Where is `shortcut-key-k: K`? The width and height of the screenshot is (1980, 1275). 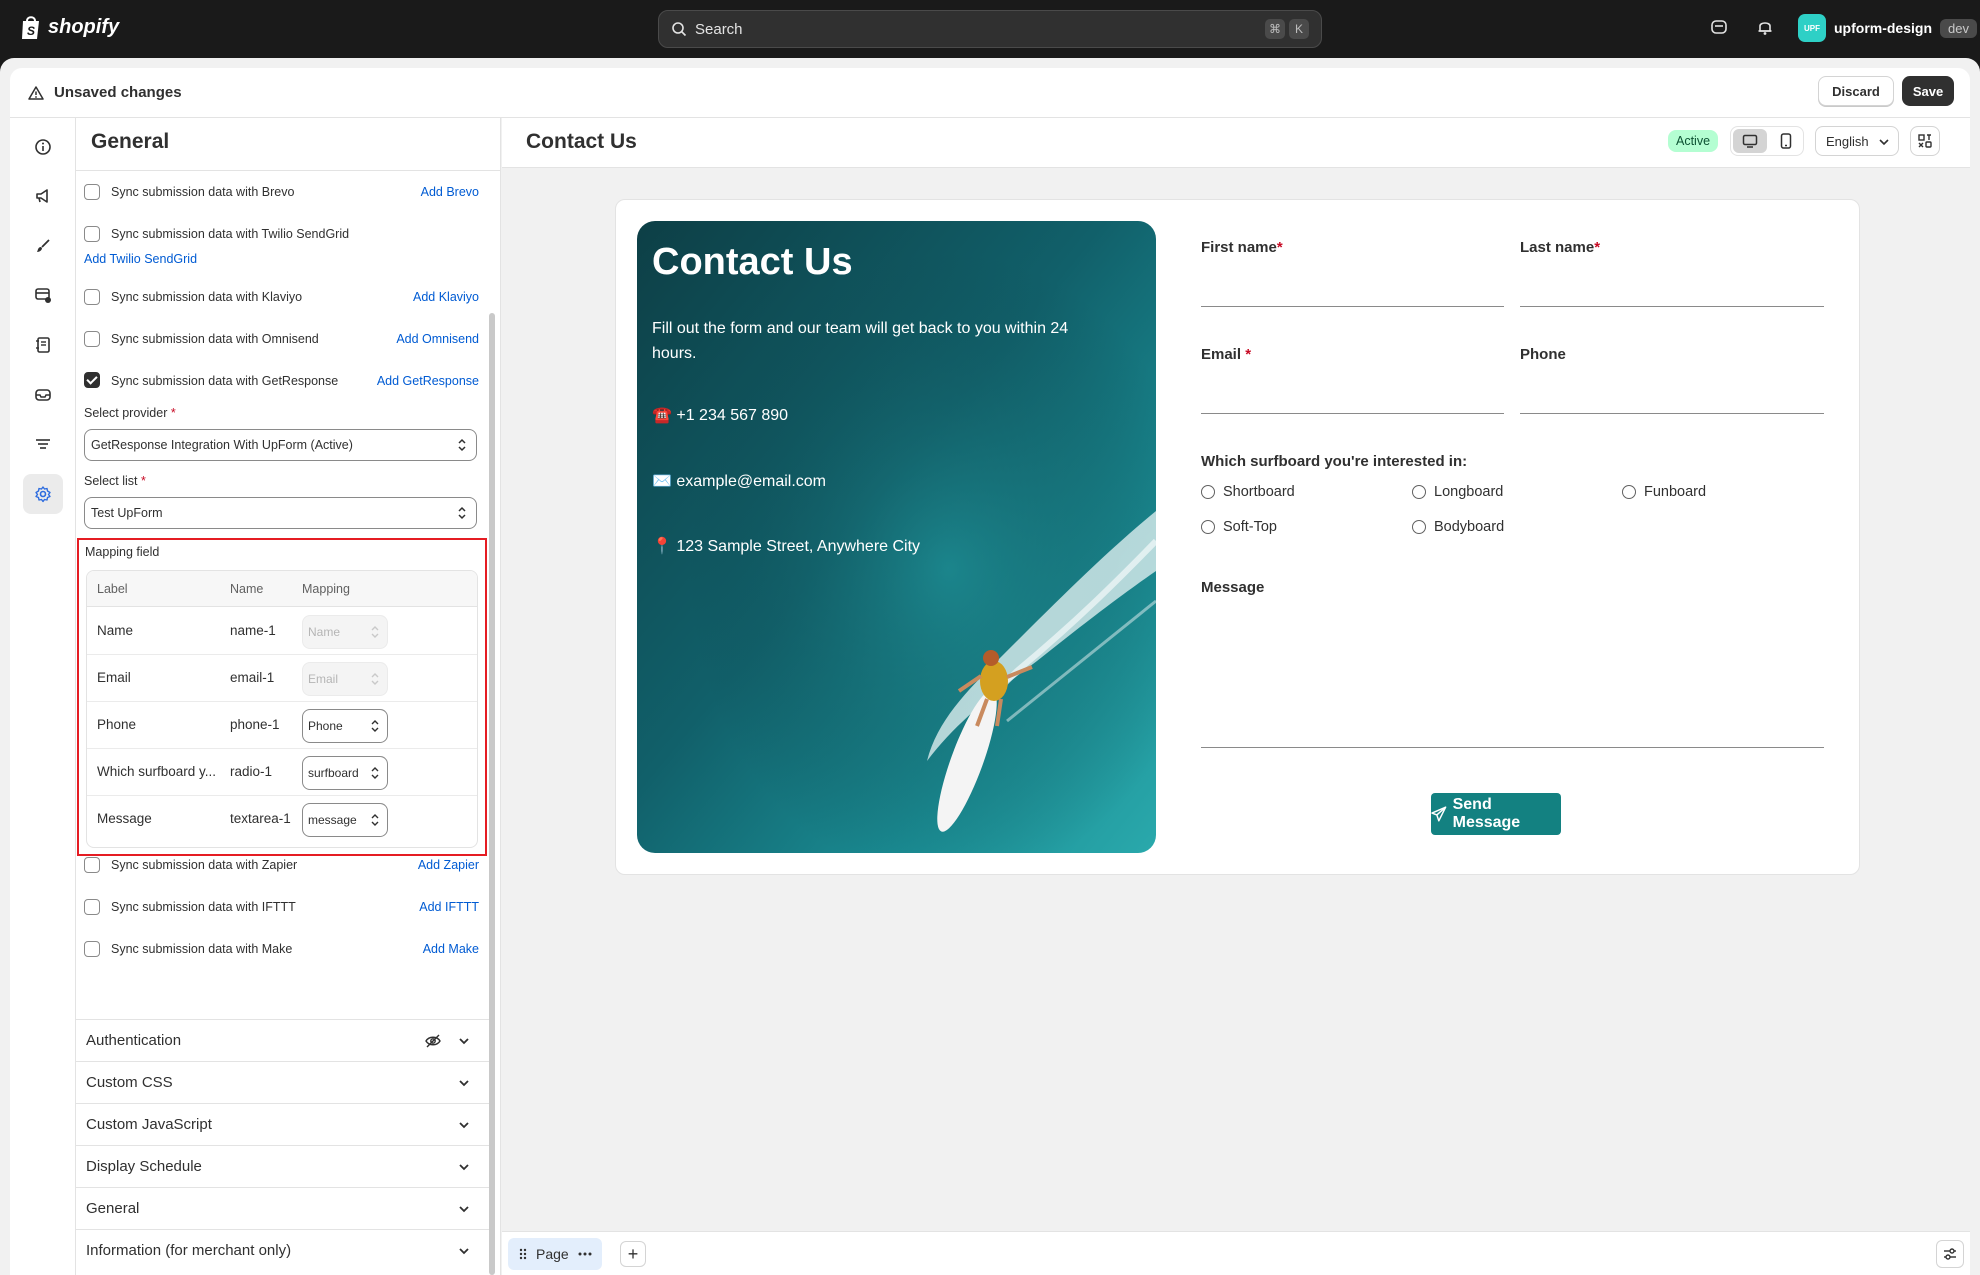 shortcut-key-k: K is located at coordinates (1299, 29).